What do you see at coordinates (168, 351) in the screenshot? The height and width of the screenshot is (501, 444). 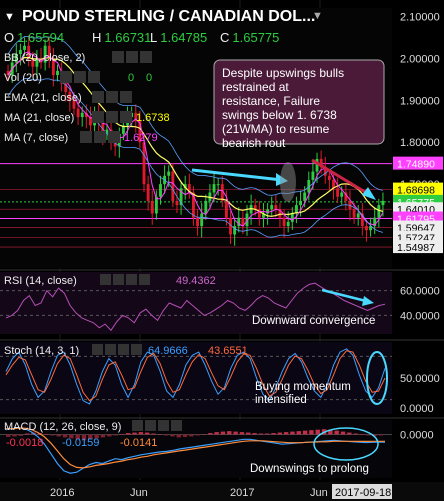 I see `stochastic-value-0: 64.9666` at bounding box center [168, 351].